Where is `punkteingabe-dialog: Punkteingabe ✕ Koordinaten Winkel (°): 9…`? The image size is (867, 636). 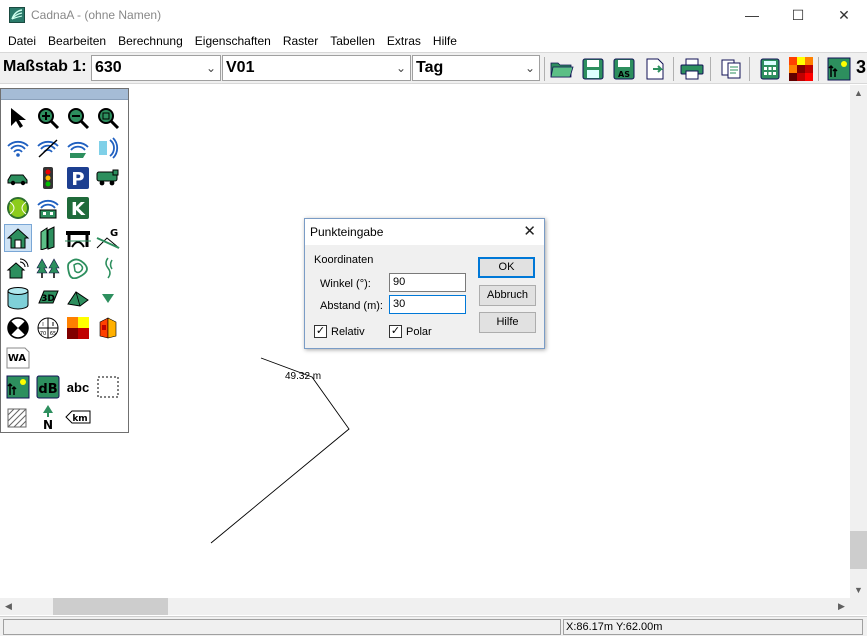 punkteingabe-dialog: Punkteingabe ✕ Koordinaten Winkel (°): 9… is located at coordinates (424, 283).